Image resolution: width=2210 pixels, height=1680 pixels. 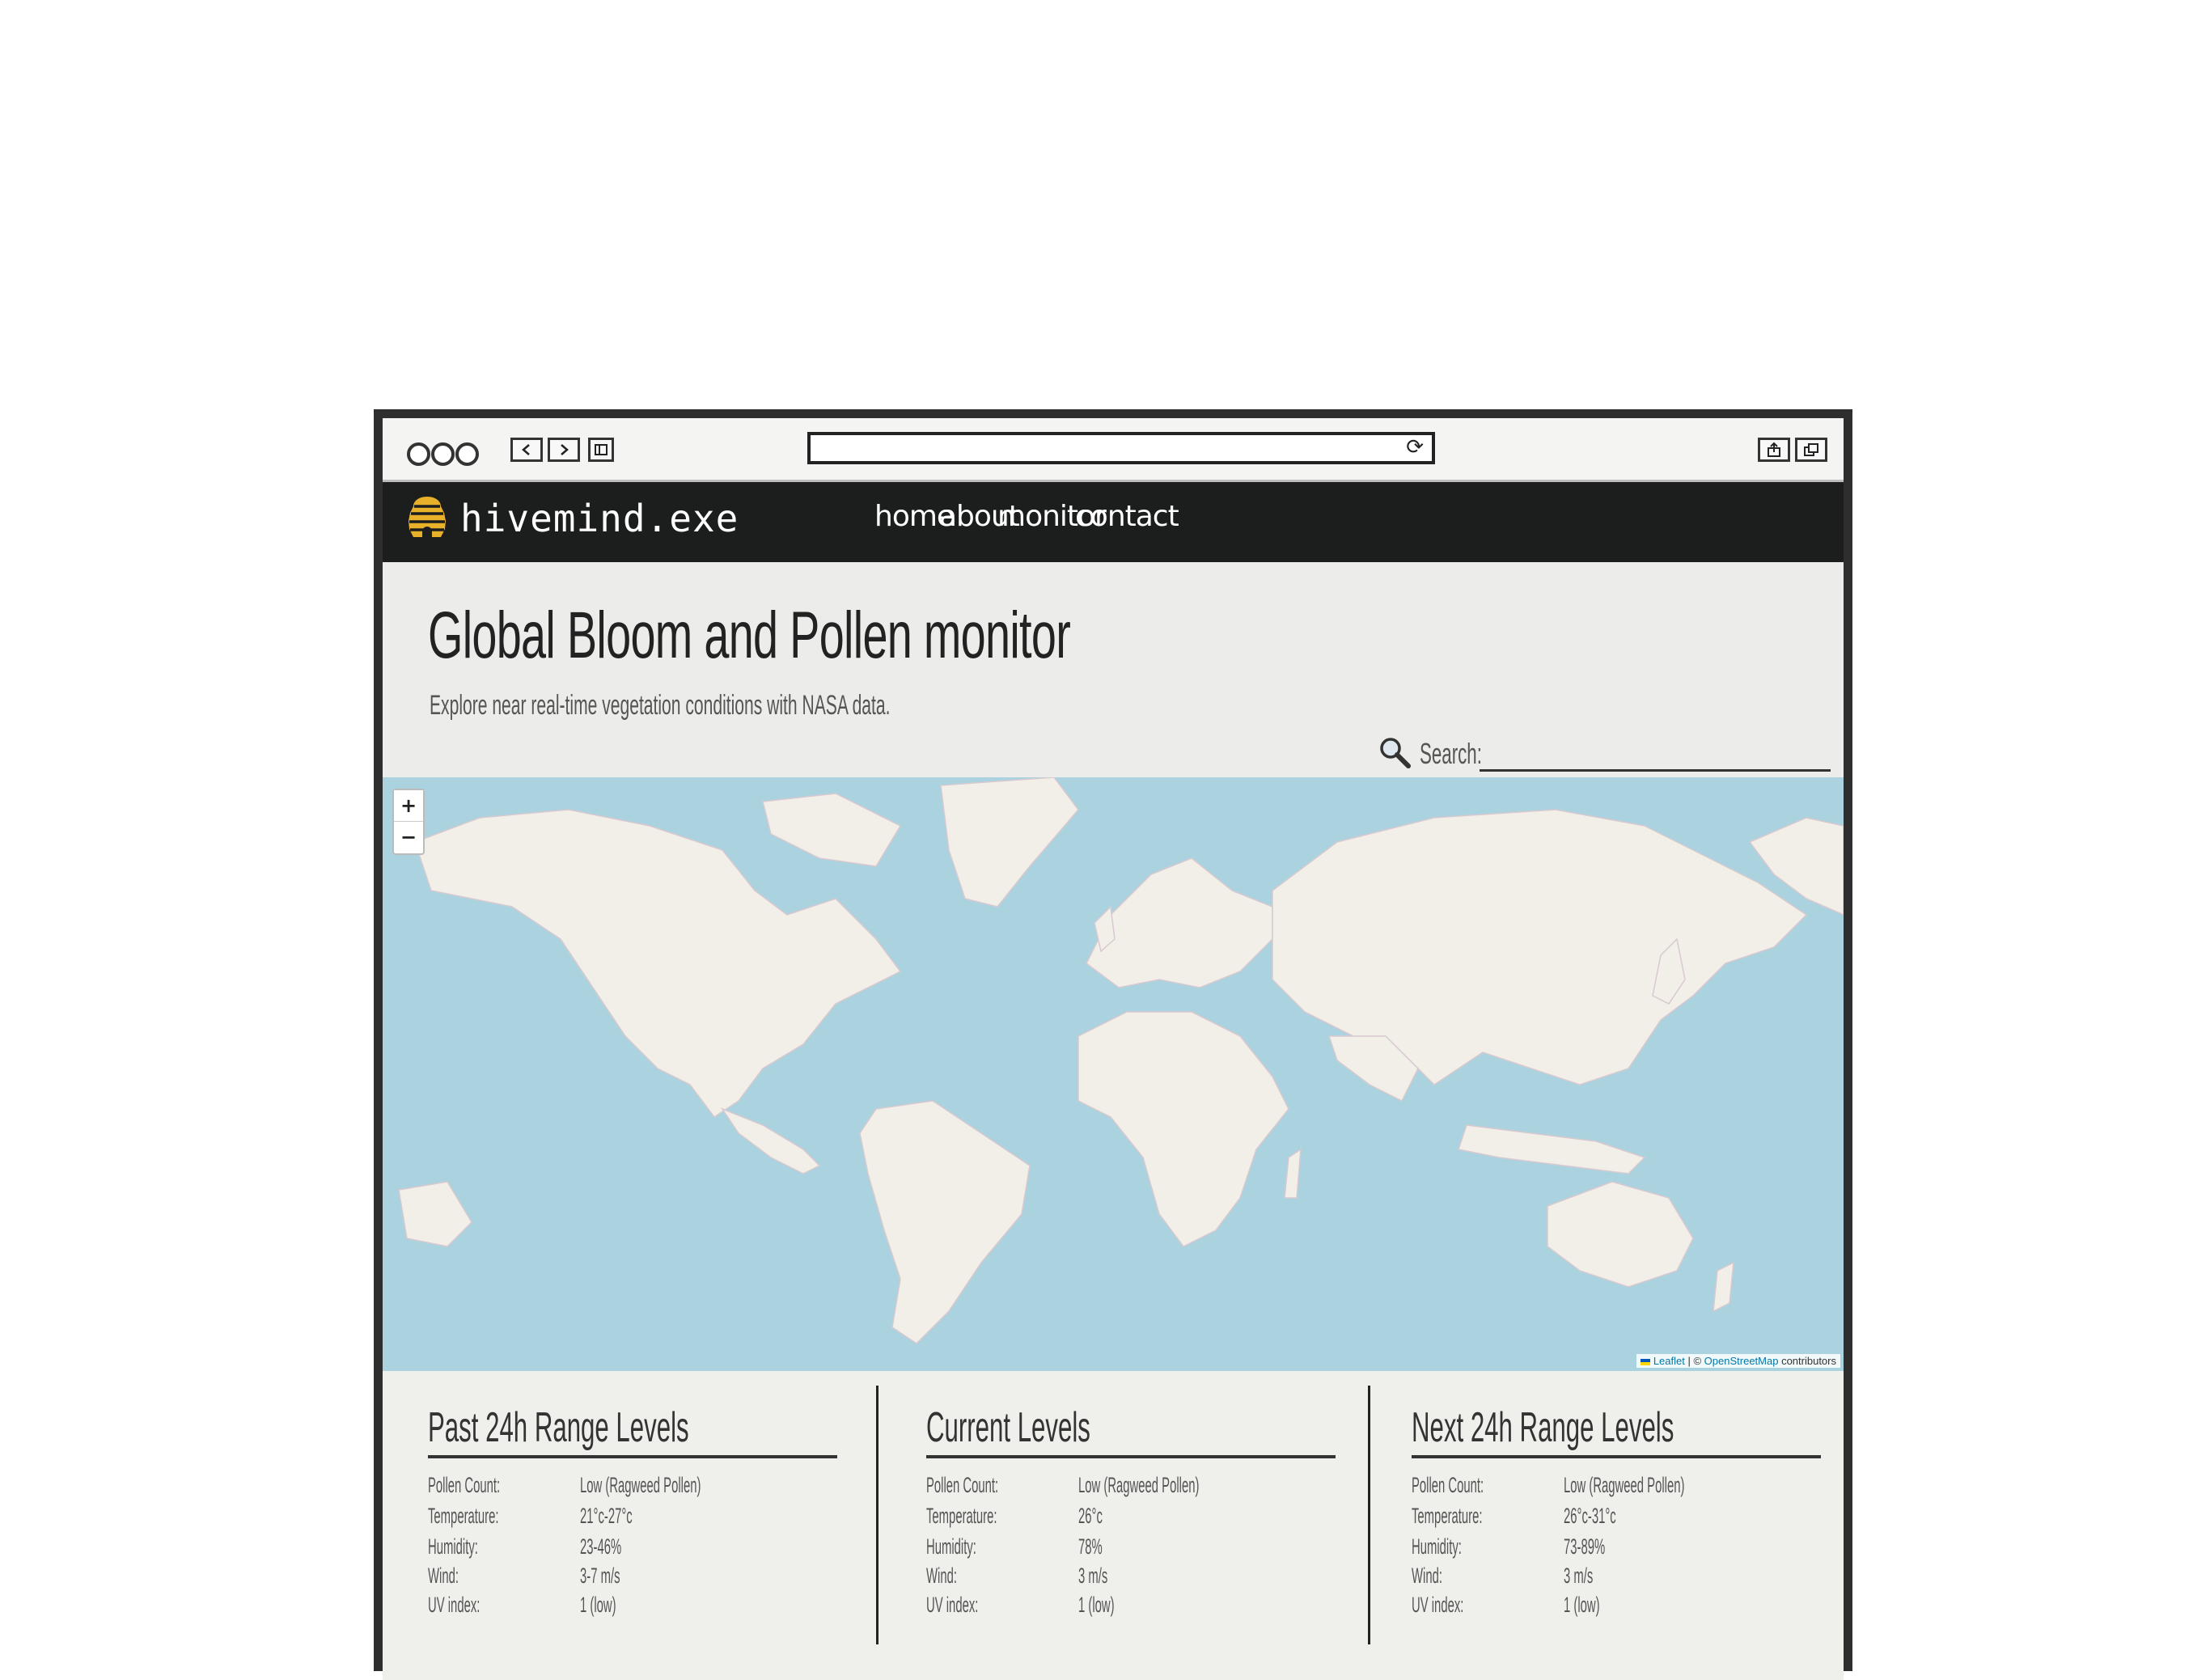 What do you see at coordinates (1127, 516) in the screenshot?
I see `nav-contact: contact` at bounding box center [1127, 516].